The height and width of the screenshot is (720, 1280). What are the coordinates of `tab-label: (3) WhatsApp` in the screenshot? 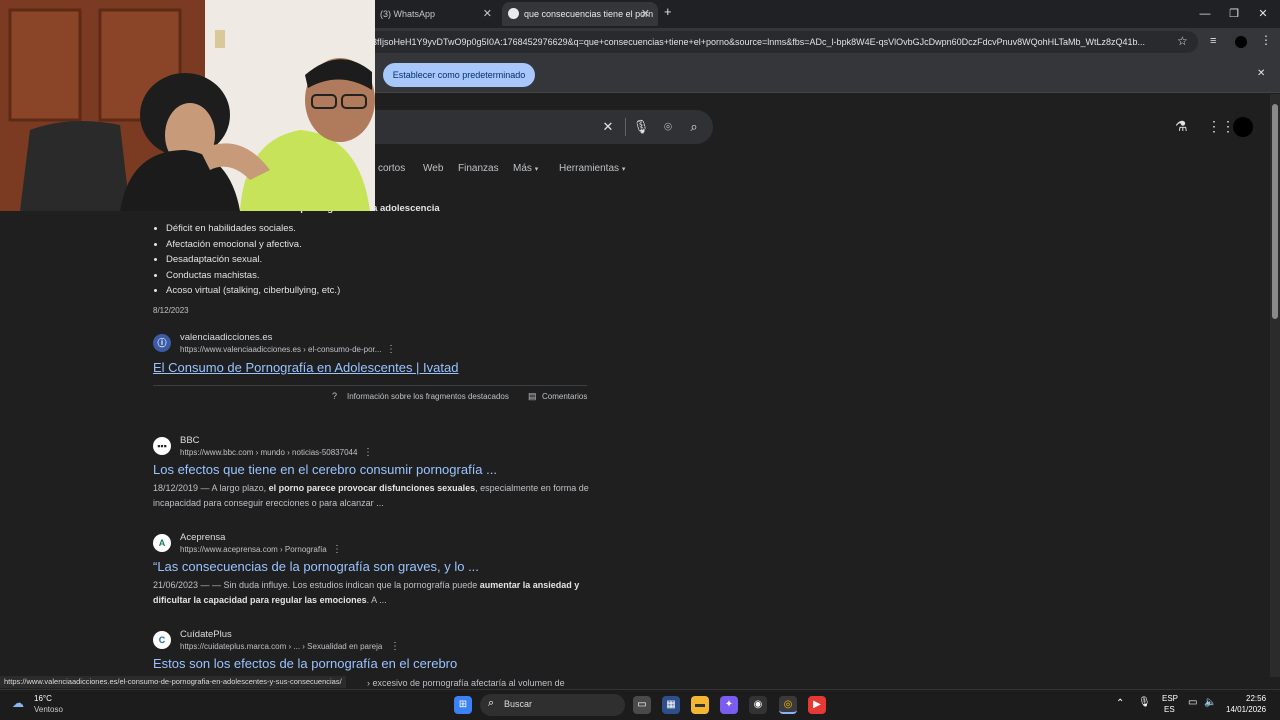 It's located at (408, 14).